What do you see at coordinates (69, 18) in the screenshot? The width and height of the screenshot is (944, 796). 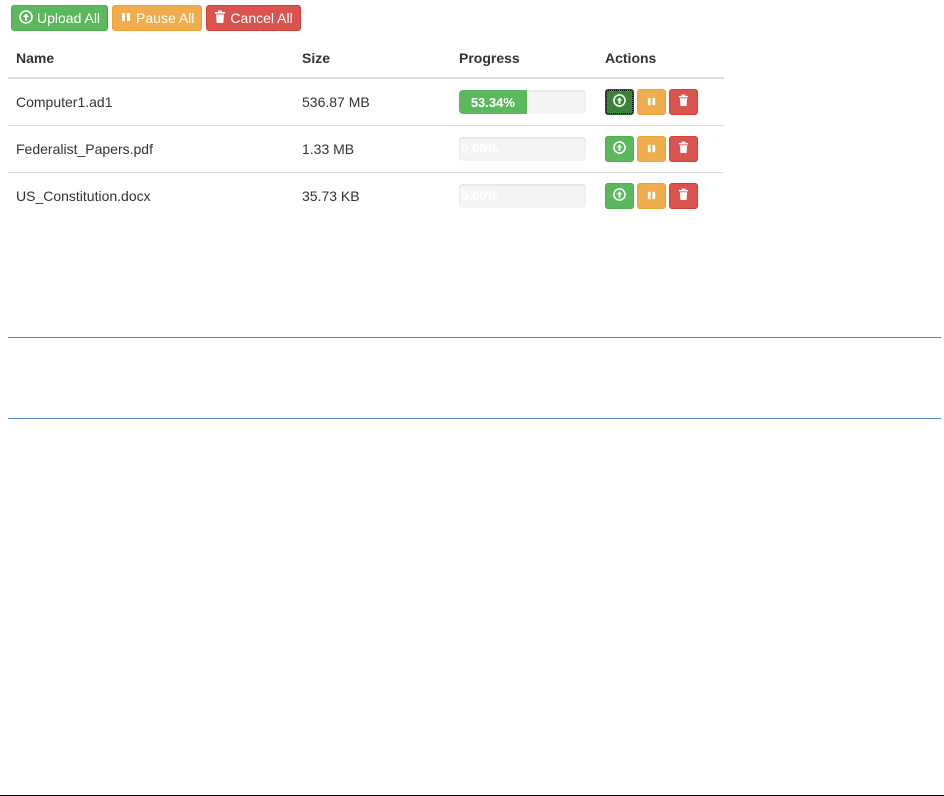 I see `upload-all-label: Upload All` at bounding box center [69, 18].